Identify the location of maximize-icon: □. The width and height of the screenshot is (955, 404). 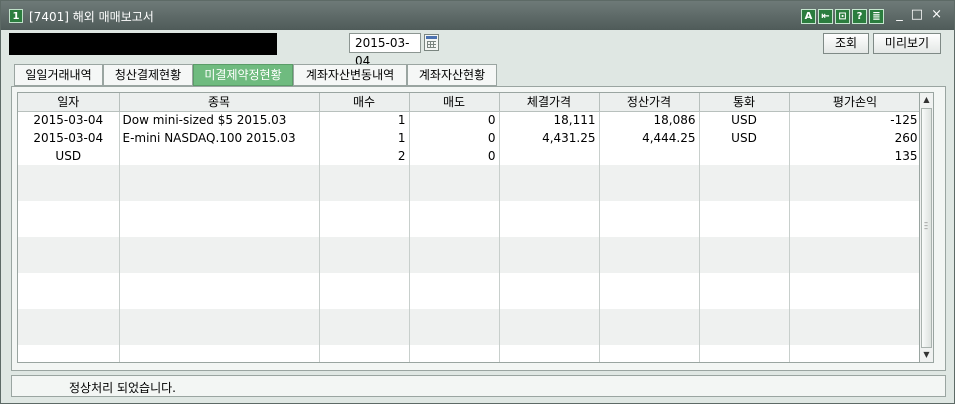
(917, 14).